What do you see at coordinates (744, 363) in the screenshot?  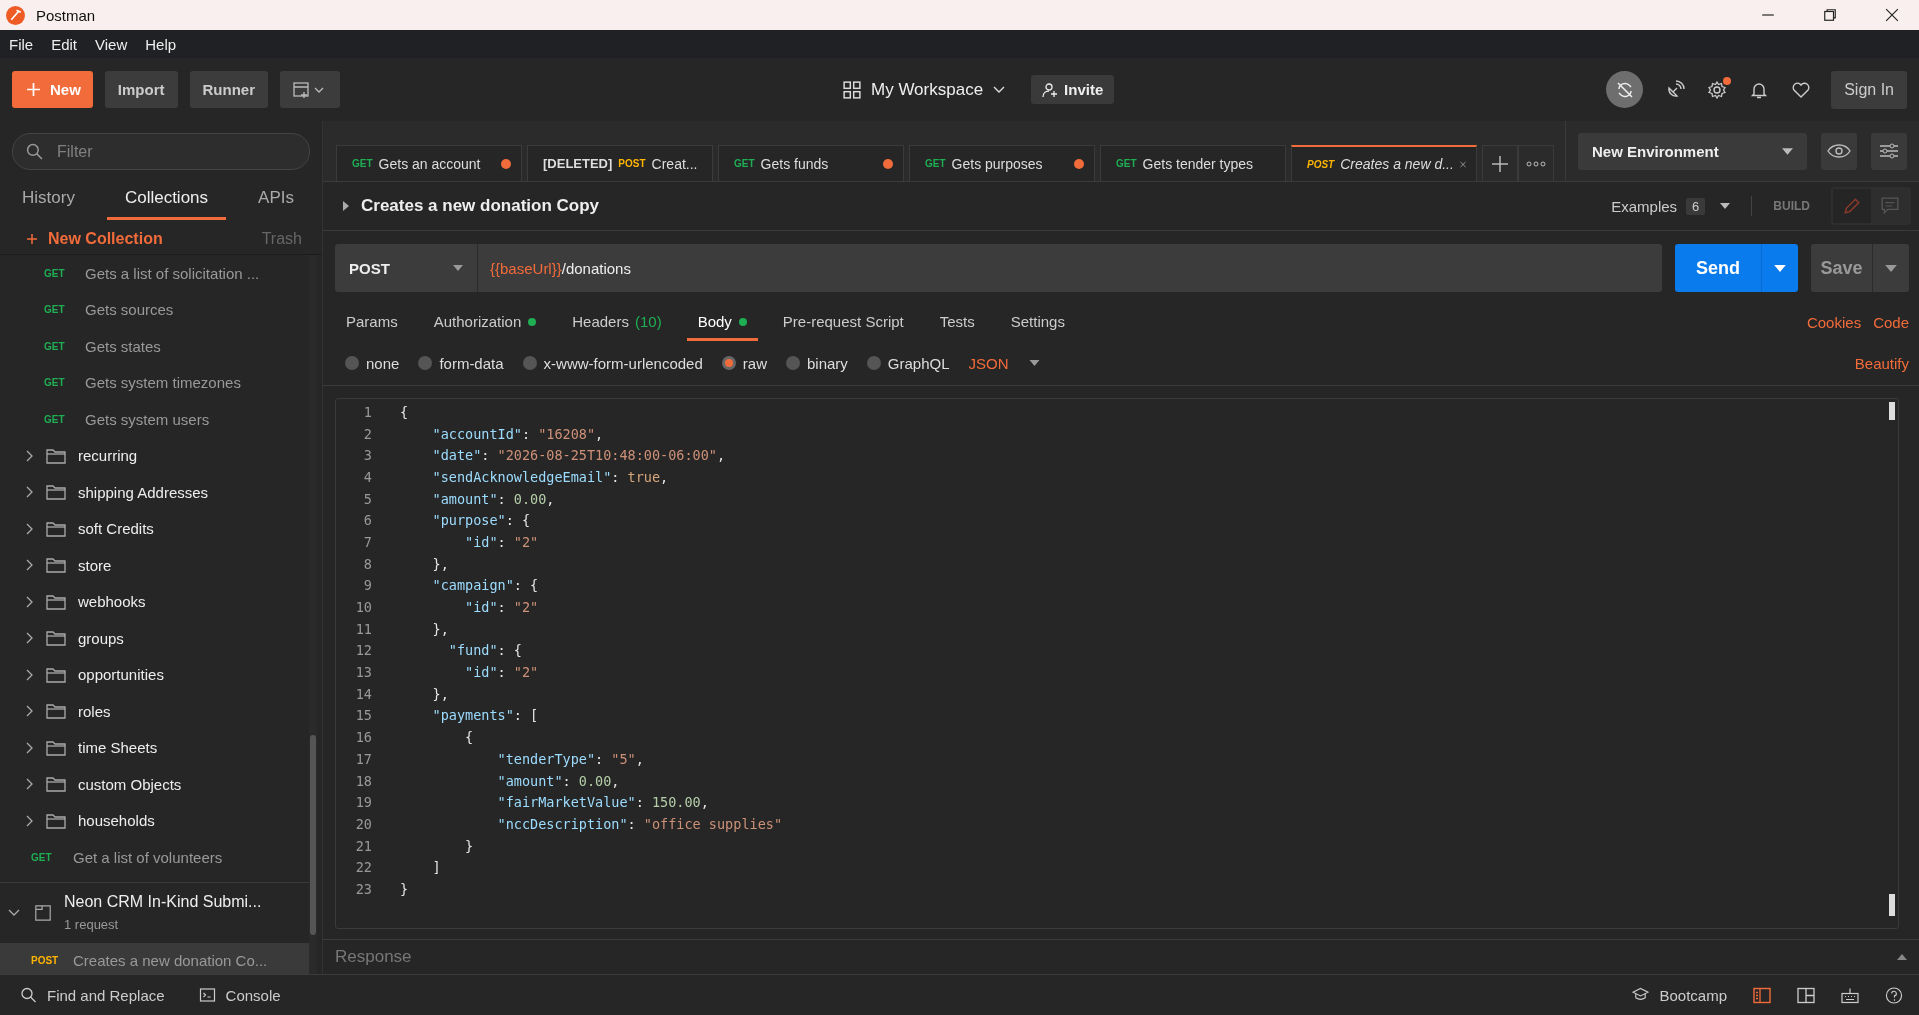 I see `body-type-radio: raw` at bounding box center [744, 363].